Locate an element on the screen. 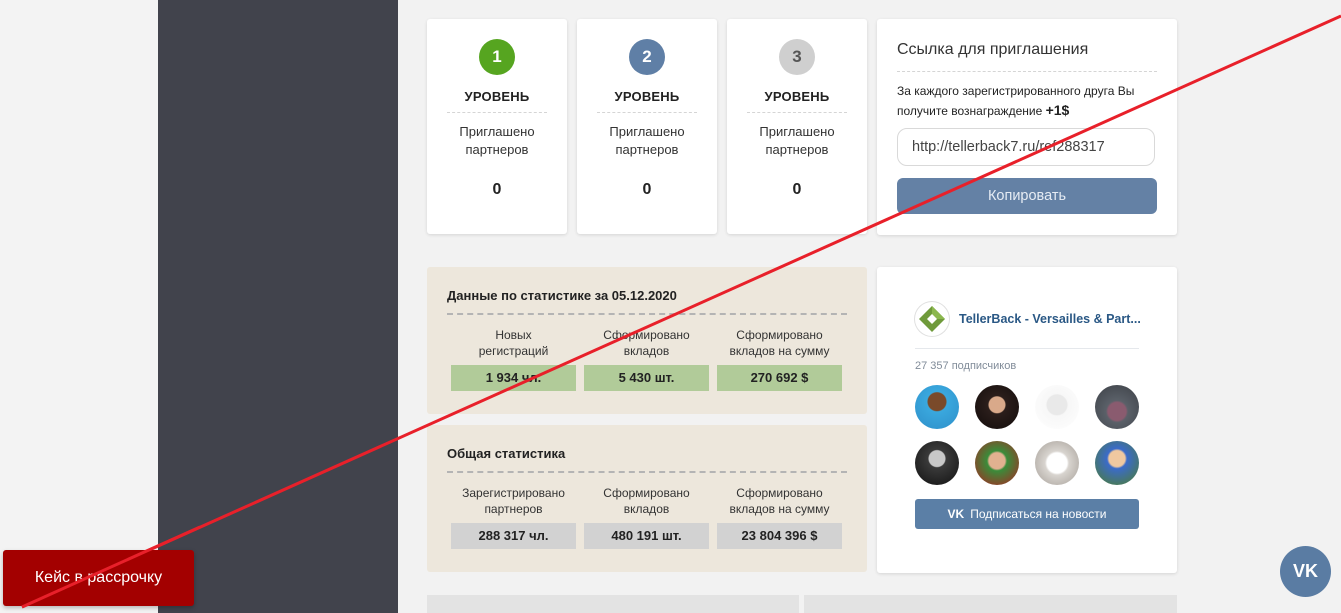  vk-subscribe-button: VK Подписаться на новости is located at coordinates (1027, 514).